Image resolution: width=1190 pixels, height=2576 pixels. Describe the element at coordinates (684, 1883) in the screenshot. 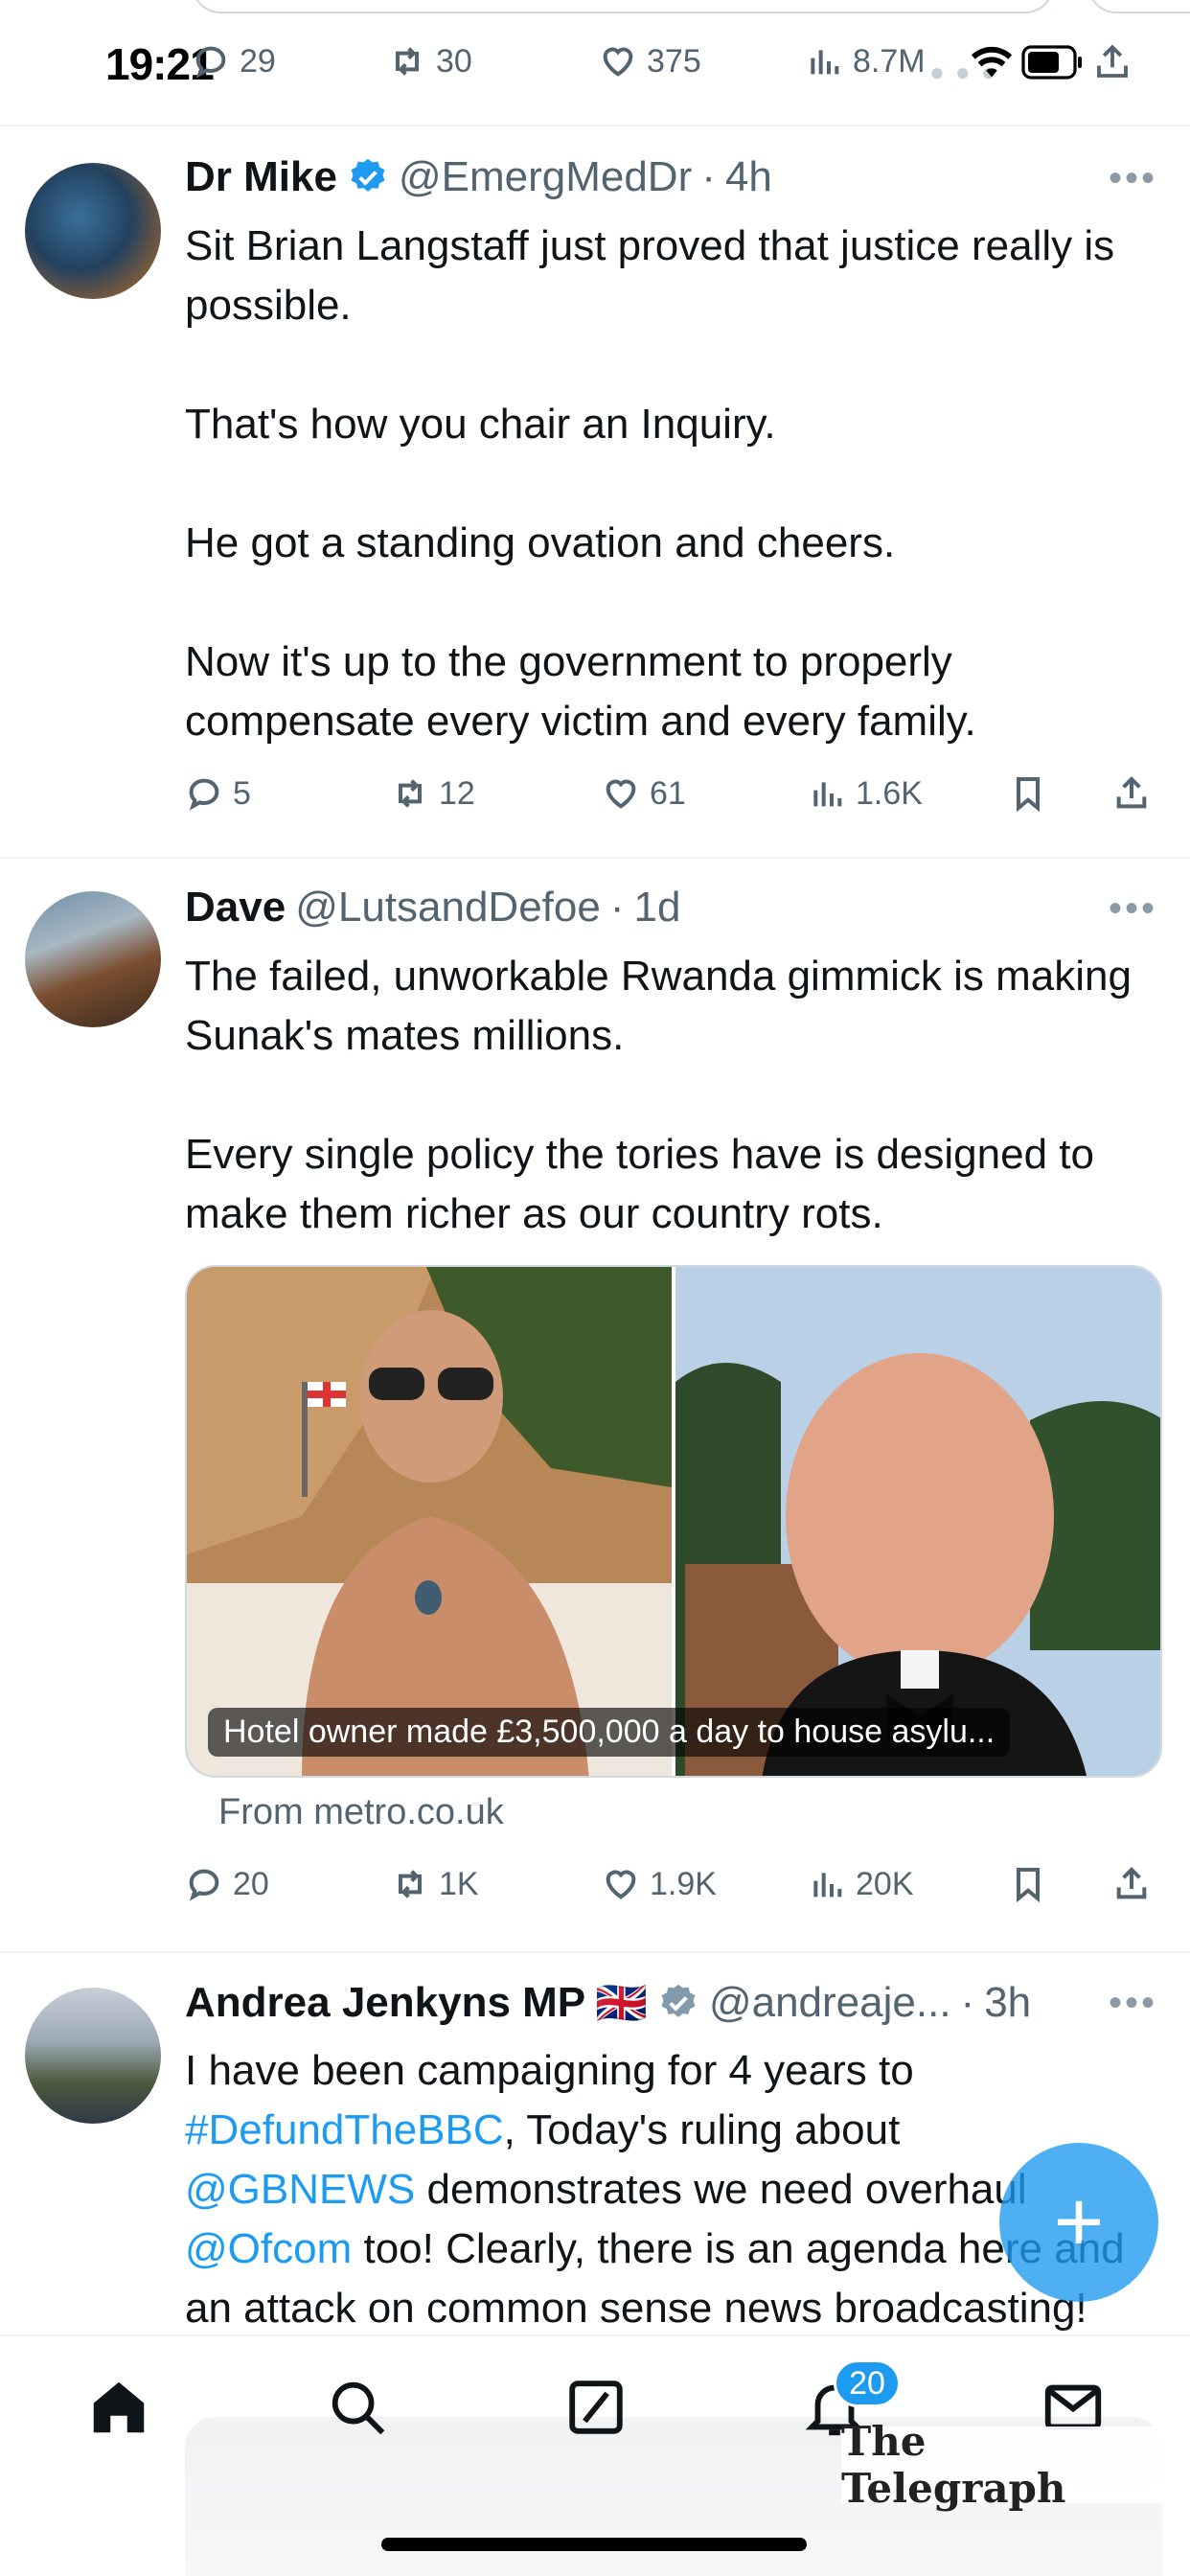

I see `like-count: 1.9K` at that location.